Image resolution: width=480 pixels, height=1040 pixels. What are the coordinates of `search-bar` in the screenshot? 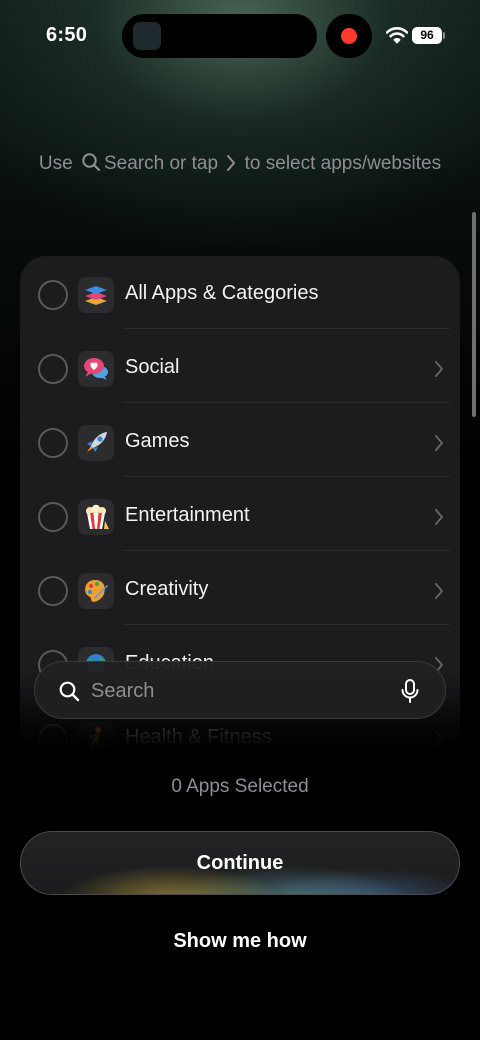 It's located at (240, 690).